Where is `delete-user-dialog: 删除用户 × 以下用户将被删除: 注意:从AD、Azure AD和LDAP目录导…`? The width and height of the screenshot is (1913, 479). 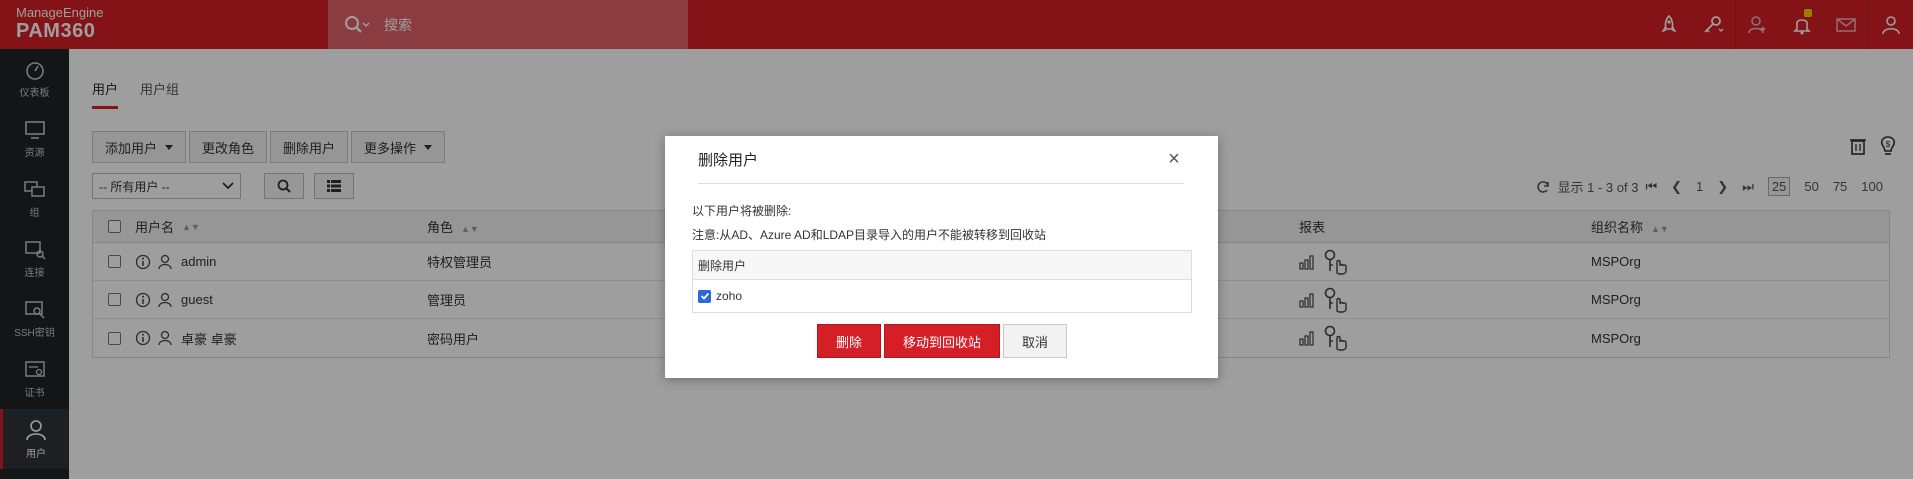 delete-user-dialog: 删除用户 × 以下用户将被删除: 注意:从AD、Azure AD和LDAP目录导… is located at coordinates (941, 257).